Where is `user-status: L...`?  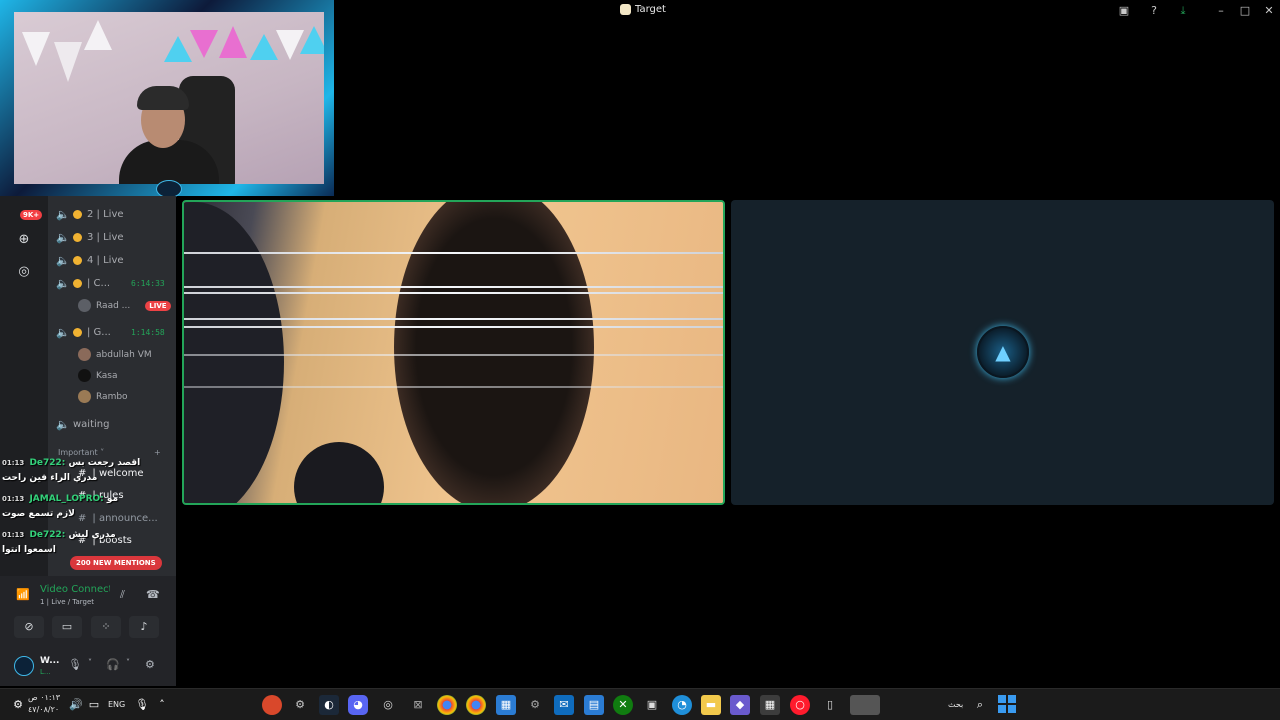 user-status: L... is located at coordinates (45, 672).